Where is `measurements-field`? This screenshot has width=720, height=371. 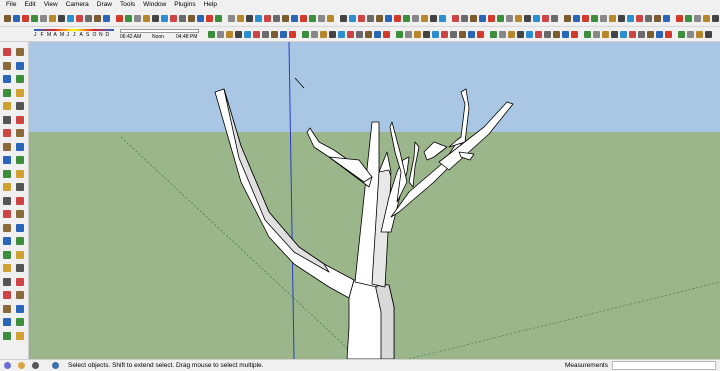 measurements-field is located at coordinates (664, 365).